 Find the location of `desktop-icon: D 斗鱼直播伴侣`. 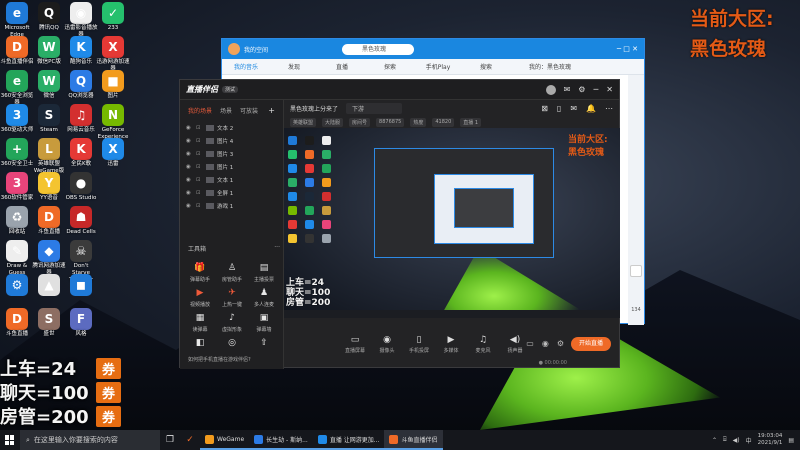

desktop-icon: D 斗鱼直播伴侣 is located at coordinates (17, 51).